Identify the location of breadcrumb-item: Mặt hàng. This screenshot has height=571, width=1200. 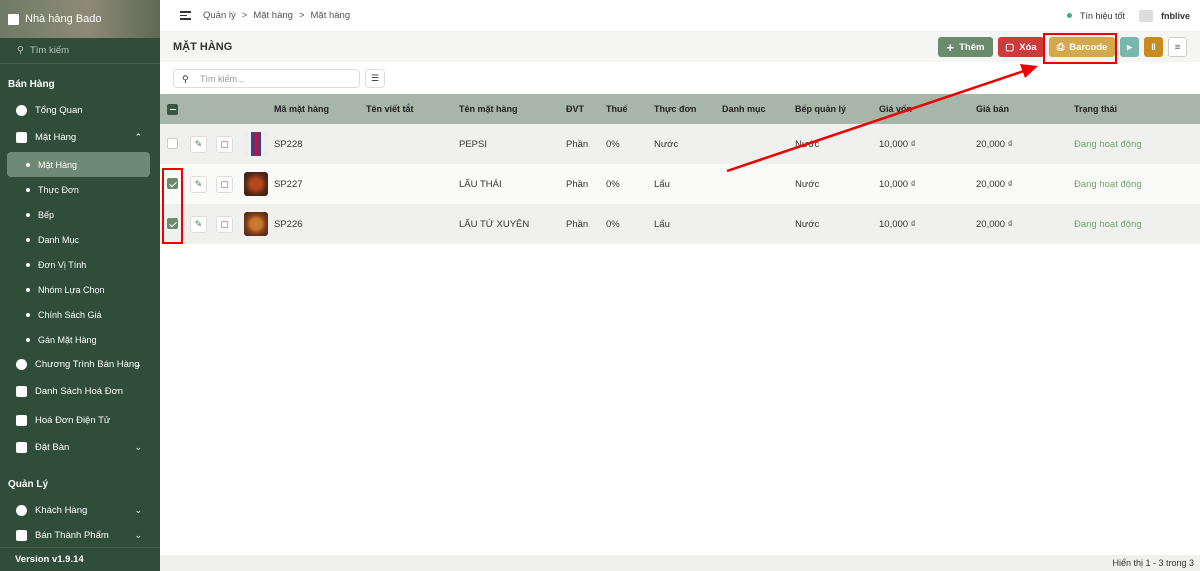
(273, 15).